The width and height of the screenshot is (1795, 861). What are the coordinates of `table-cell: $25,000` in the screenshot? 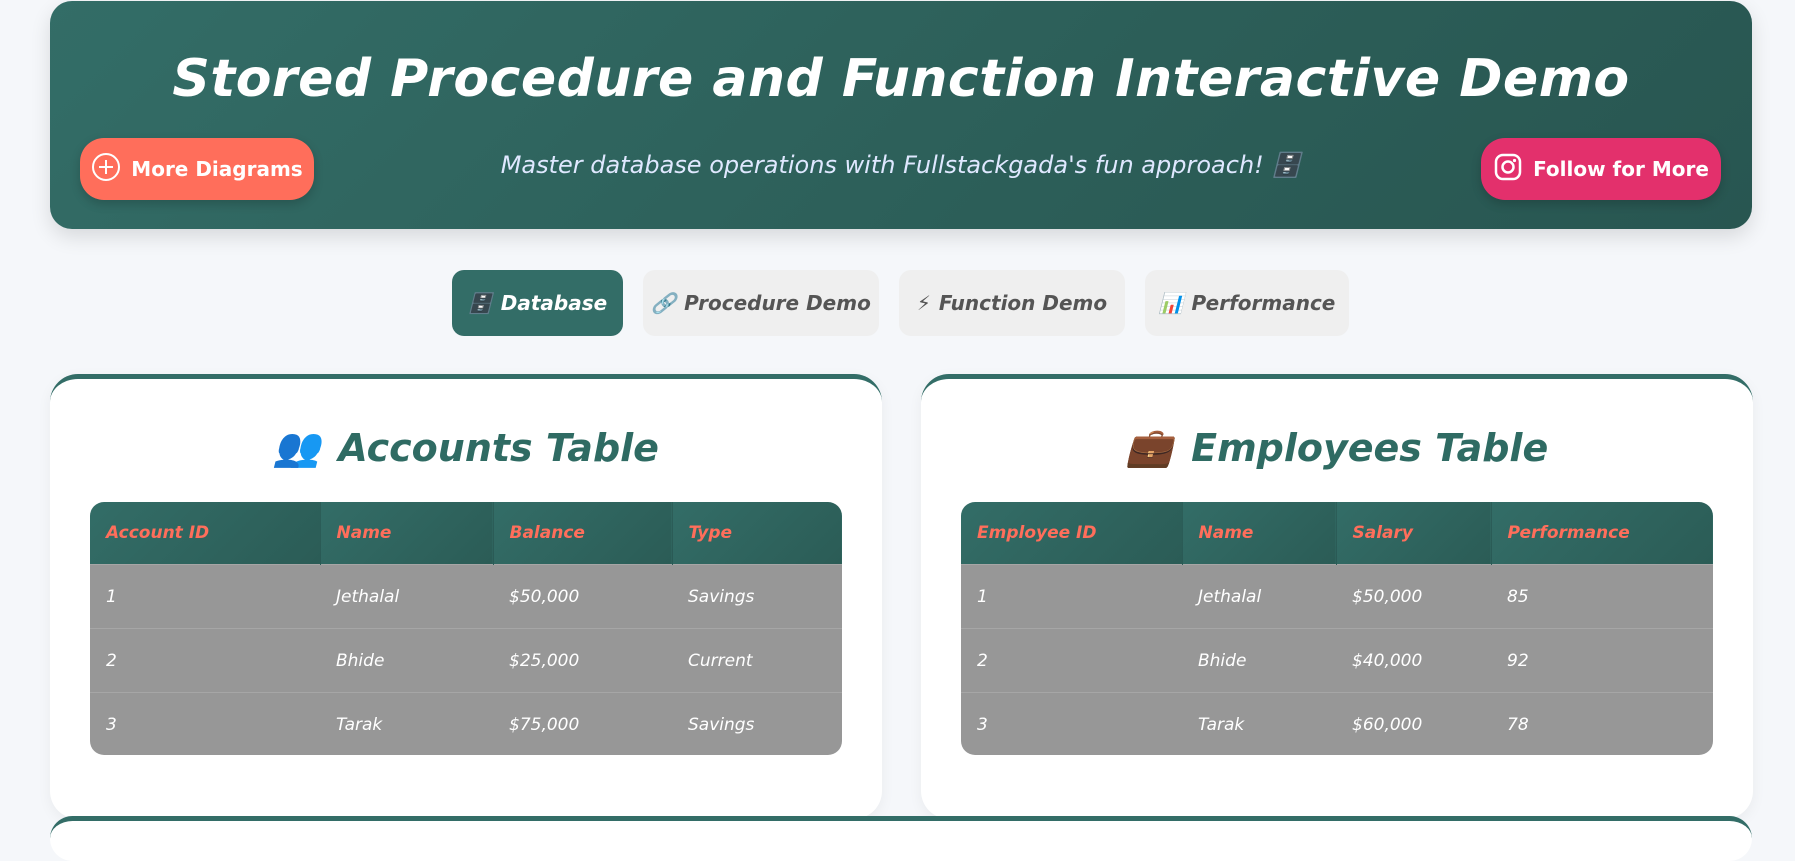 It's located at (582, 660).